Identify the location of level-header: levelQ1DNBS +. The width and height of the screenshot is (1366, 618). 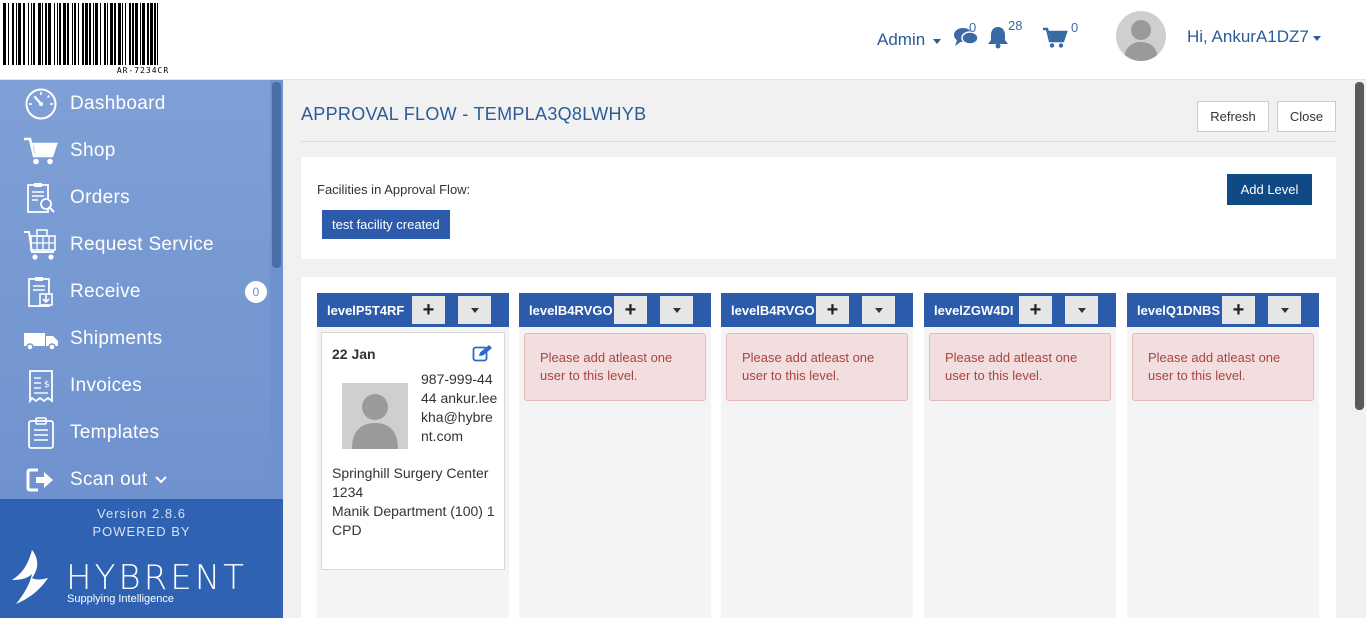
(1223, 310).